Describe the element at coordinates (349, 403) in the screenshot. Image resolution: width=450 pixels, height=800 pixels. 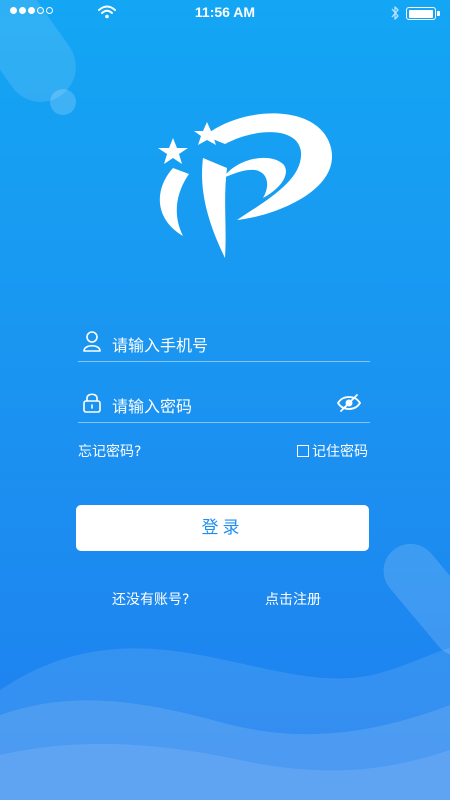
I see `eye-hidden-icon` at that location.